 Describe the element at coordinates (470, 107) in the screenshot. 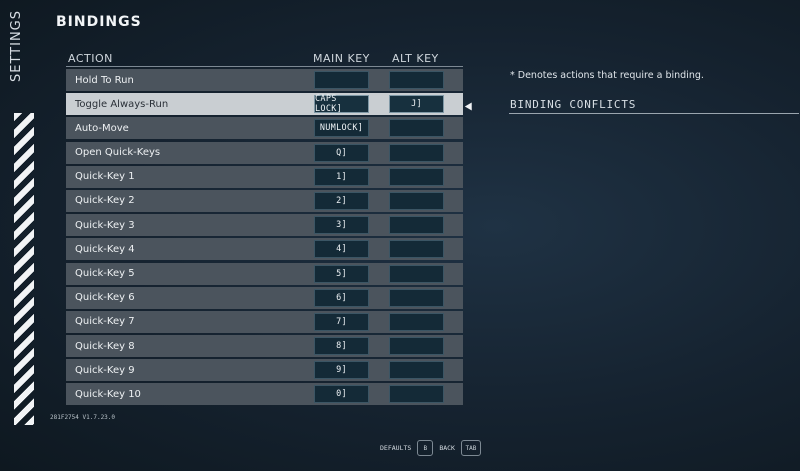

I see `mouse-cursor-icon` at that location.